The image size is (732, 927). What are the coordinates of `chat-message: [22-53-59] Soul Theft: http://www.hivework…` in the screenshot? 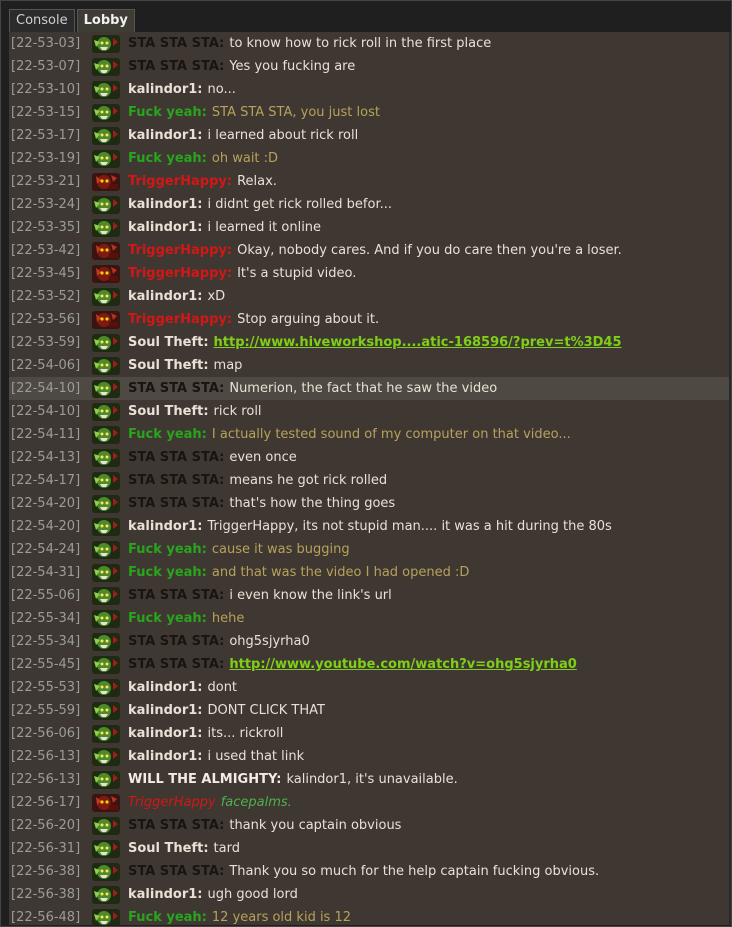 It's located at (370, 342).